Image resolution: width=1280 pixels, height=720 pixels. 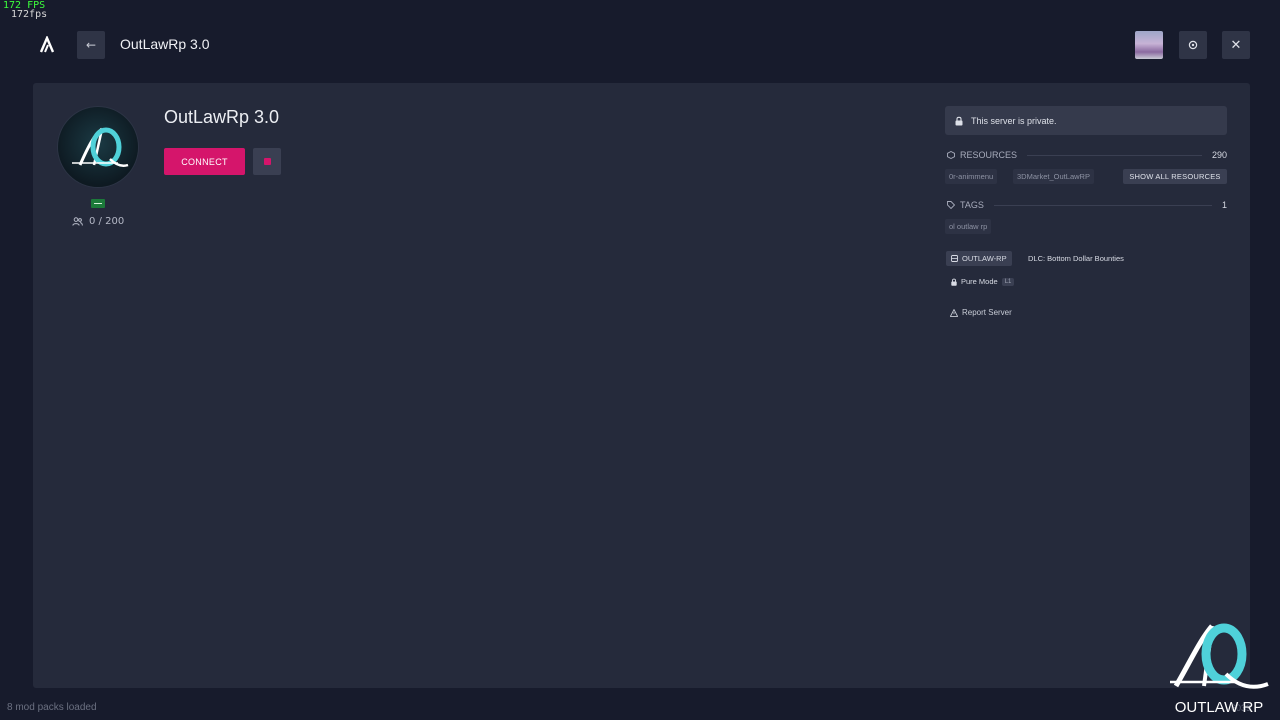 I want to click on pure-mode-badge: Pure Mode L1, so click(x=982, y=281).